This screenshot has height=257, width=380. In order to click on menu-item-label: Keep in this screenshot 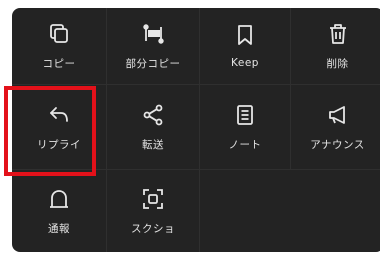, I will do `click(245, 63)`.